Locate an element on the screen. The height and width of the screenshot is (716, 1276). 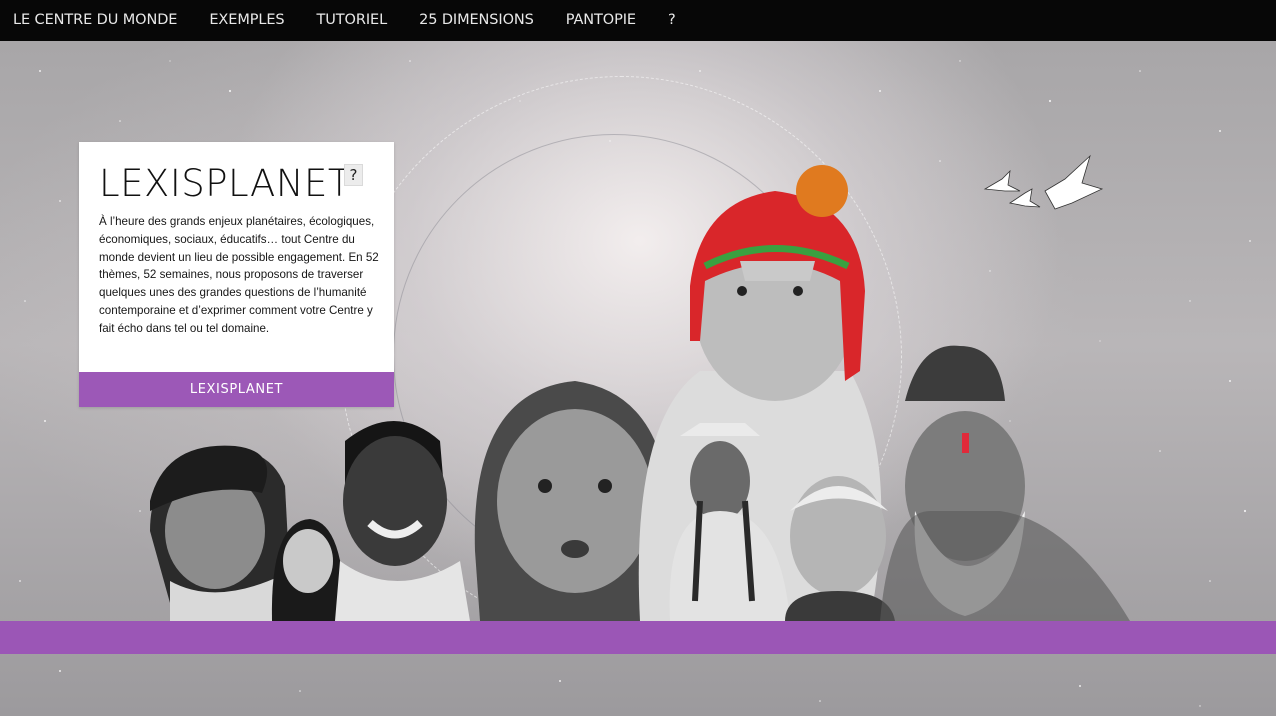
nav-25-dimensions: 25 DIMENSIONS is located at coordinates (476, 20).